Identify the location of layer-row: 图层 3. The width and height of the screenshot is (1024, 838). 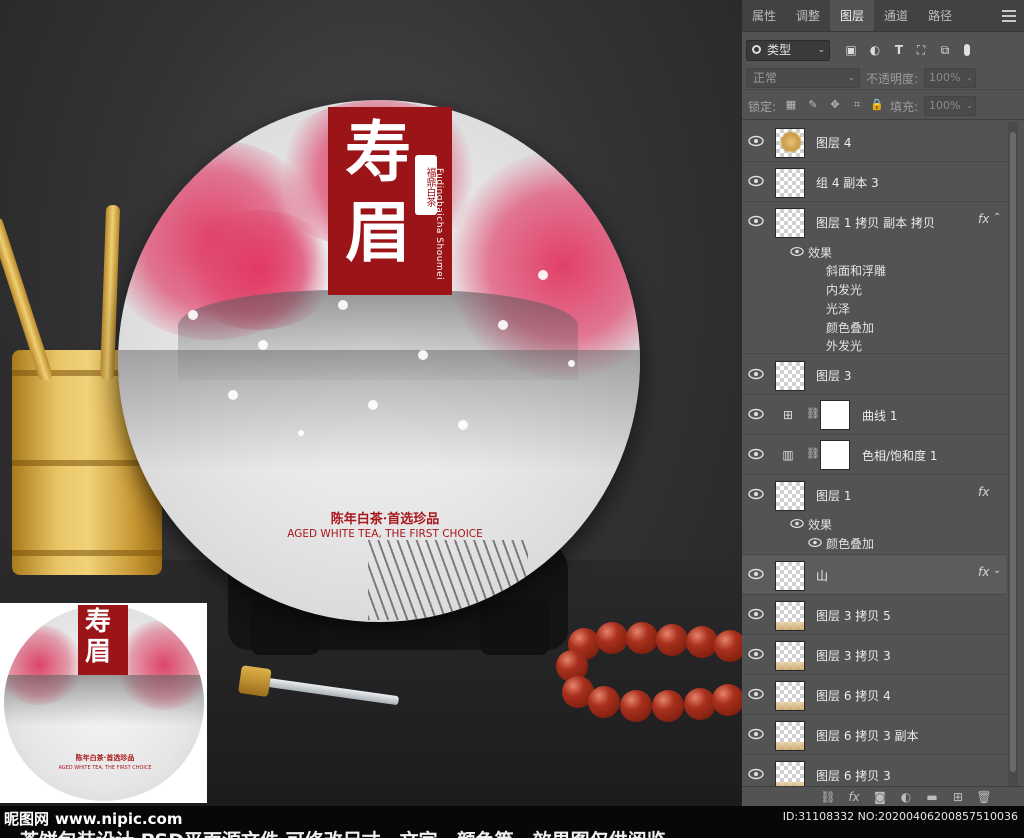
(874, 375).